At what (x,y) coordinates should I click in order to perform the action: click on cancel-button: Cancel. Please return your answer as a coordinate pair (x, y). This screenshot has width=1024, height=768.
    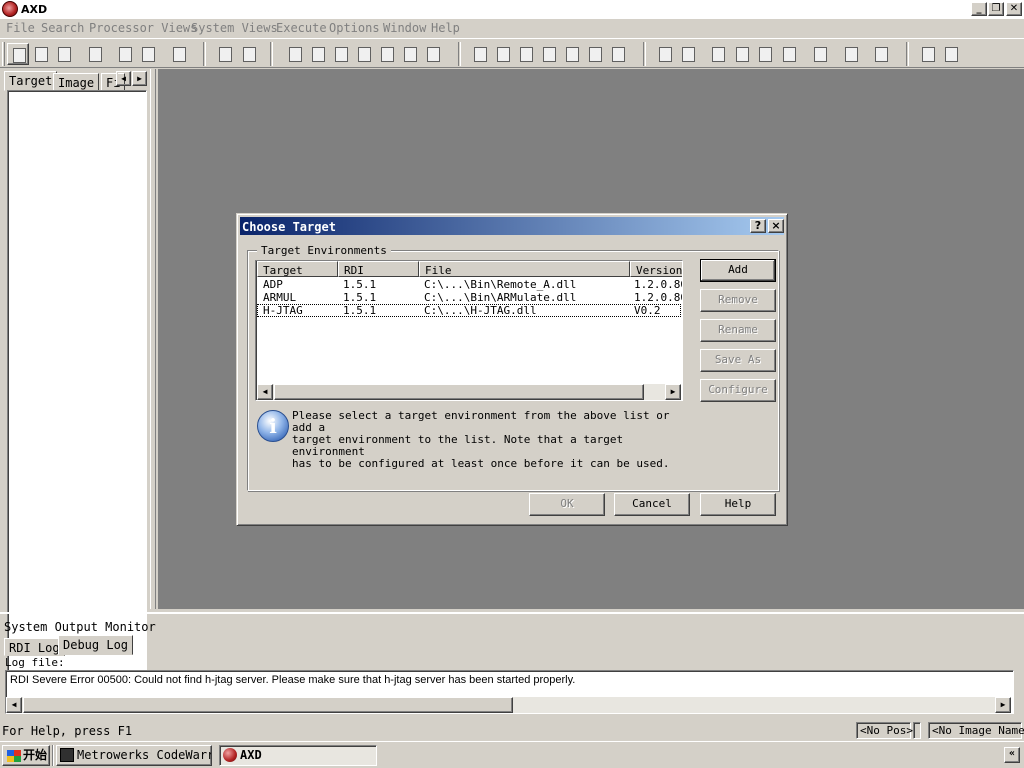
    Looking at the image, I should click on (652, 504).